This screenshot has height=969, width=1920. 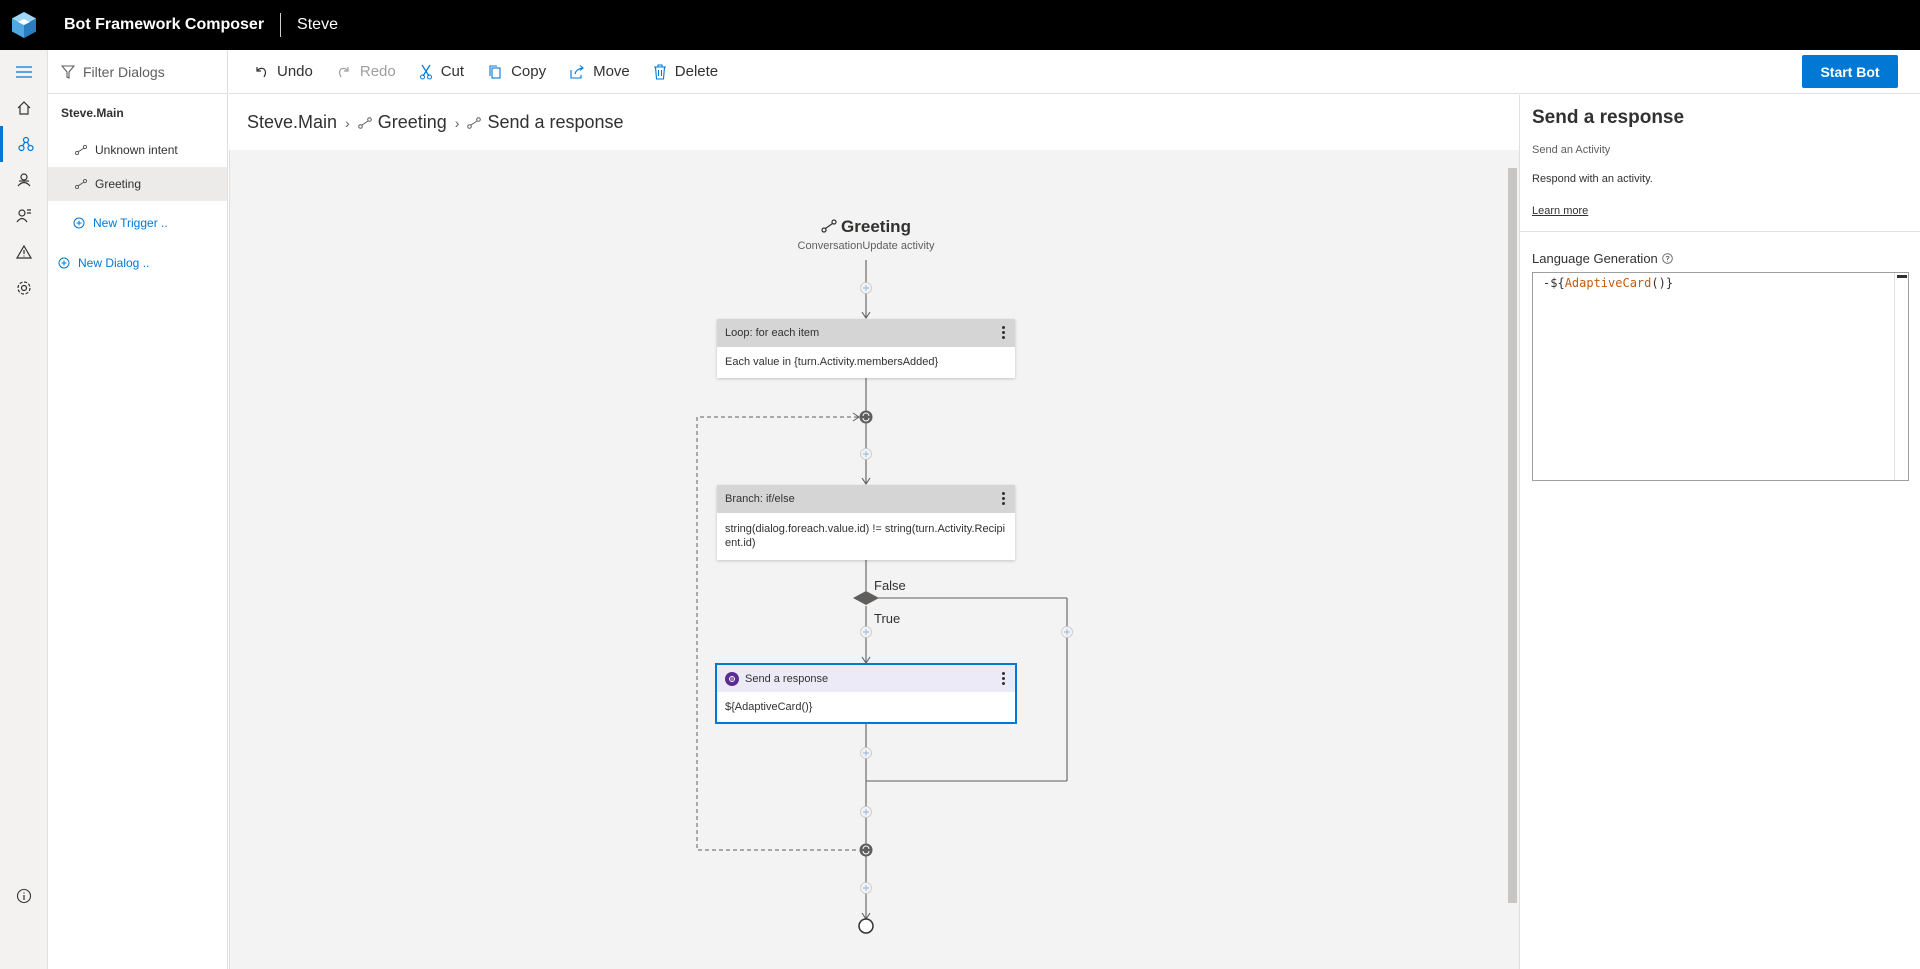 I want to click on trigger-item-greeting: Greeting, so click(x=137, y=184).